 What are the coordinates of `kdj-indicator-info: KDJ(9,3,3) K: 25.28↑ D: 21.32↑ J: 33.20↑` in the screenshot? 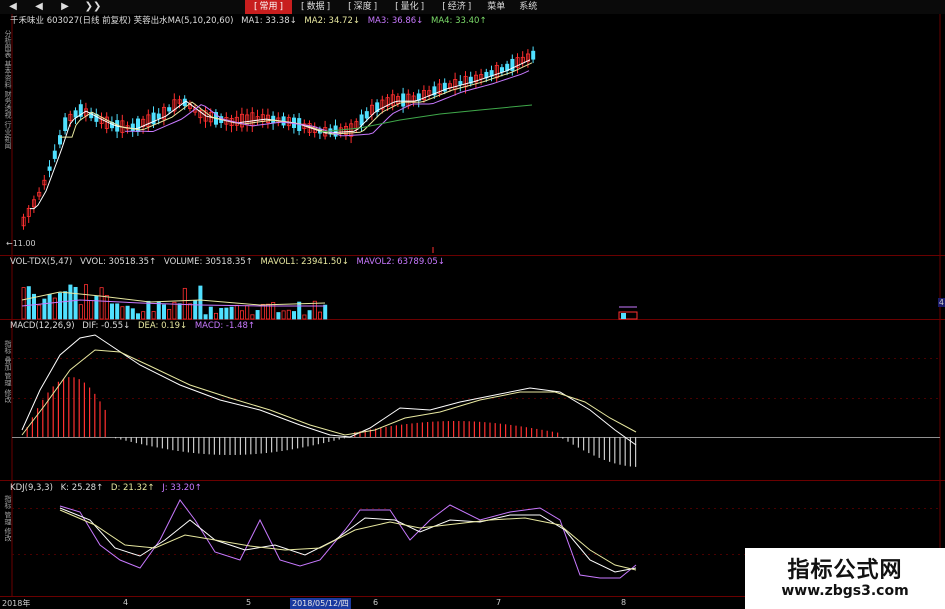 It's located at (108, 488).